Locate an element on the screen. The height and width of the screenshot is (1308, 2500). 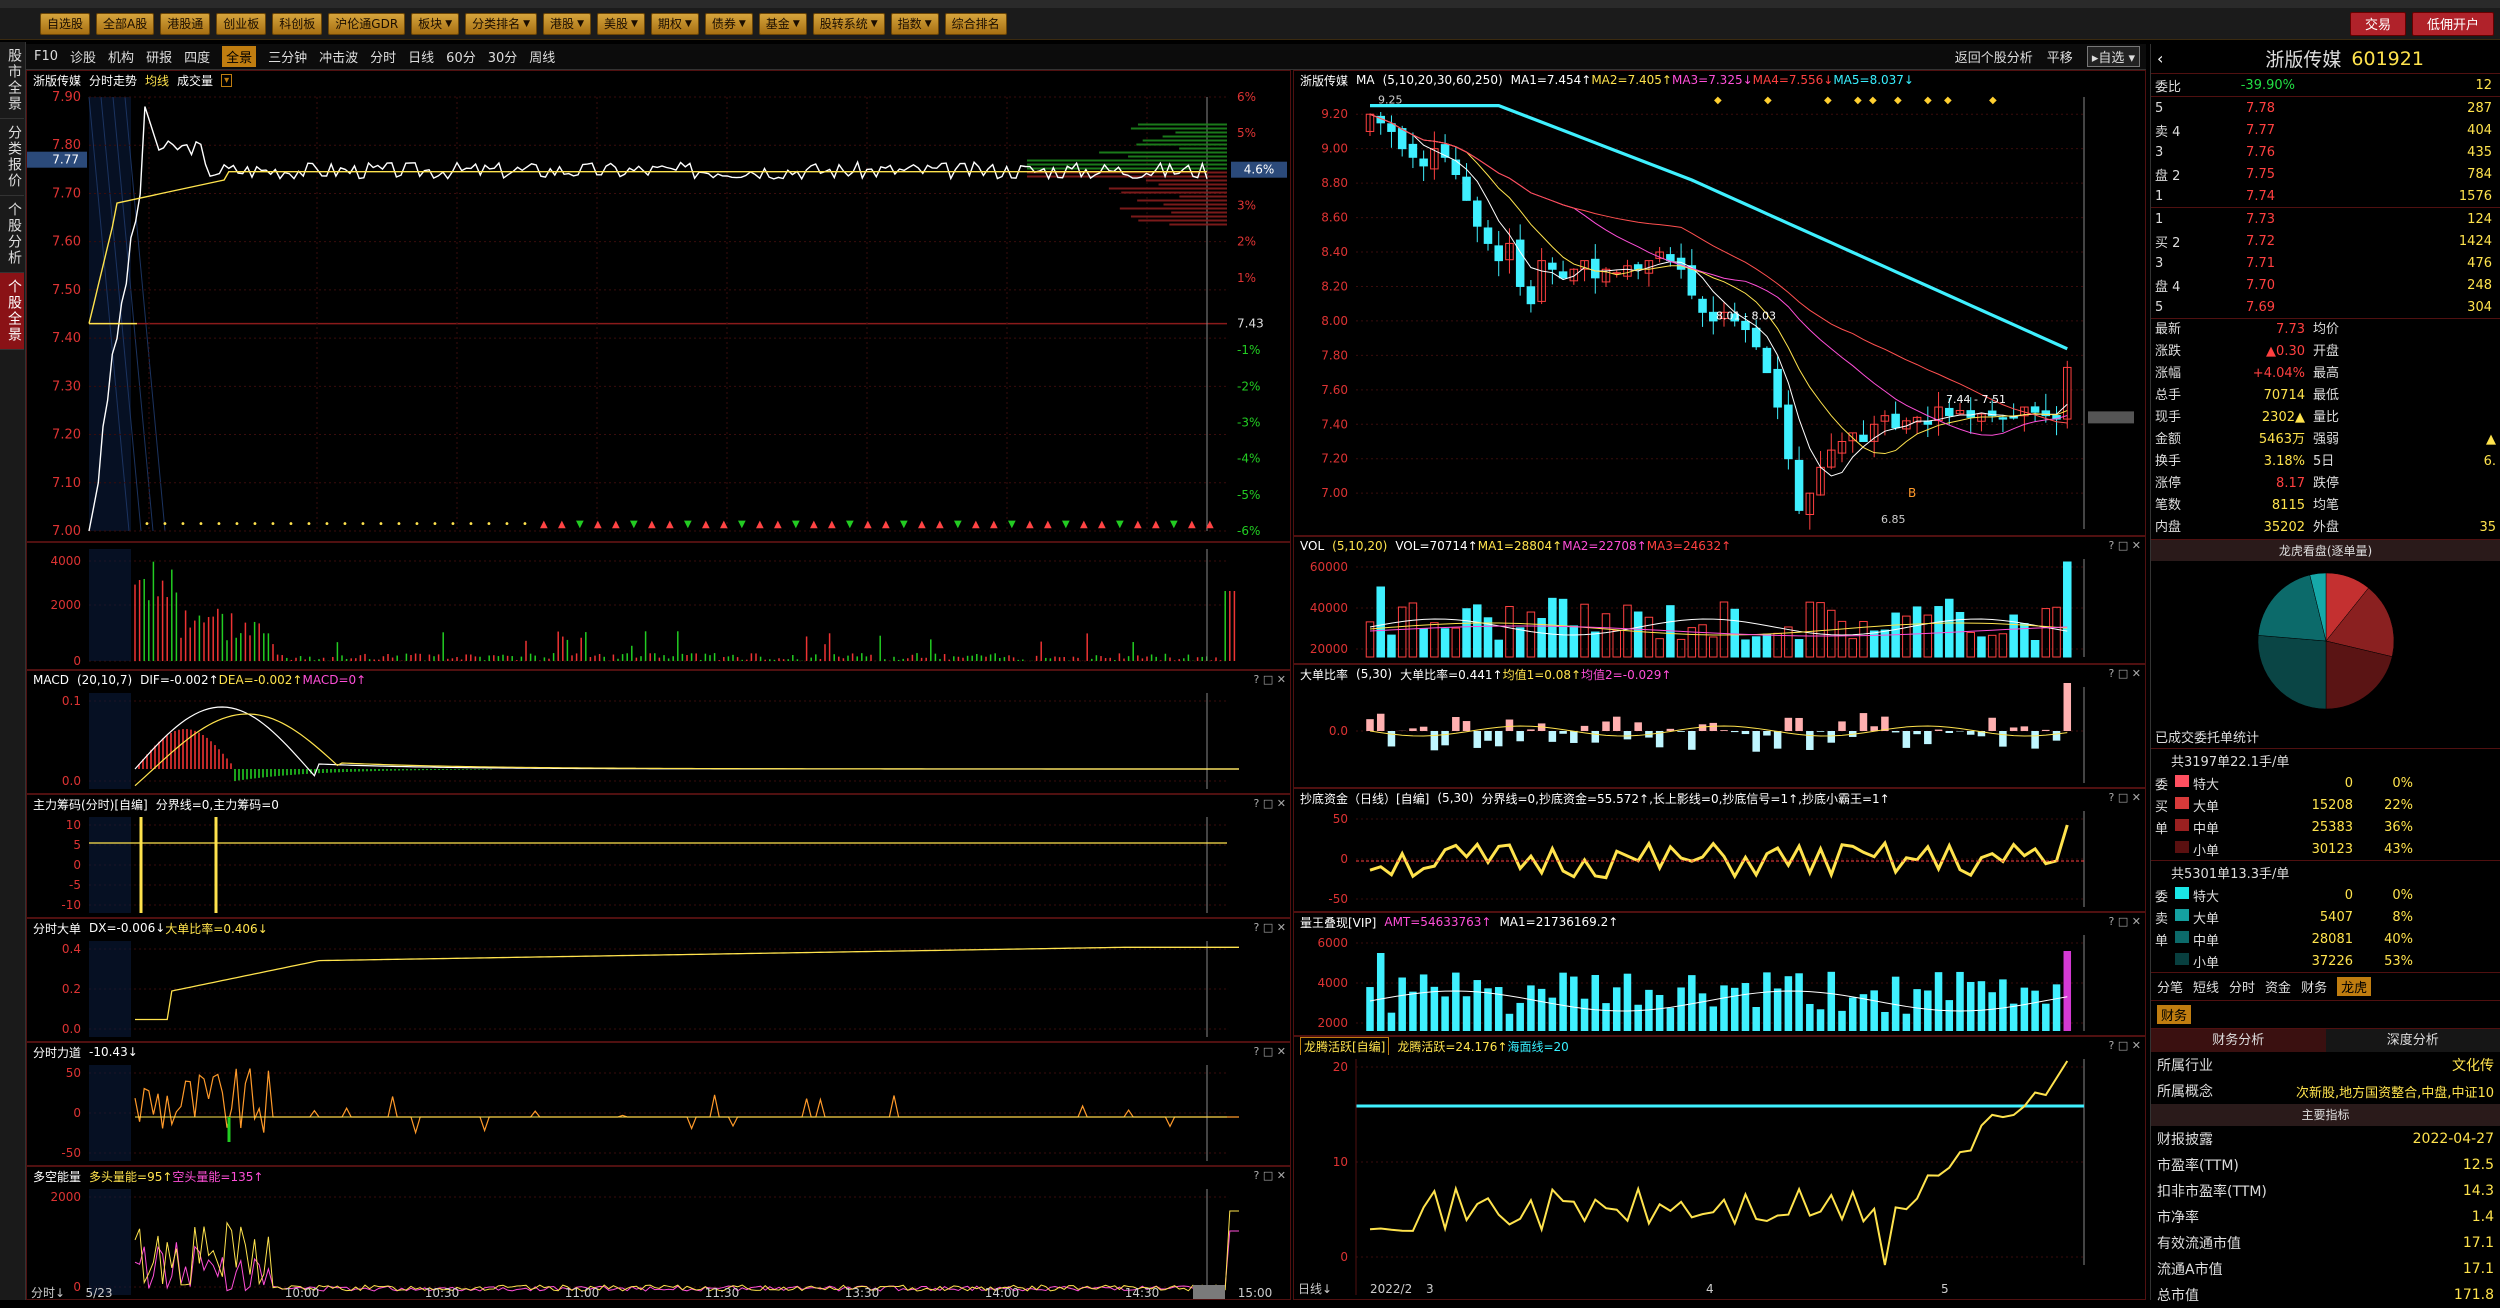
bottom-fund-name: 抄底资金（日线）[自编] is located at coordinates (1364, 798).